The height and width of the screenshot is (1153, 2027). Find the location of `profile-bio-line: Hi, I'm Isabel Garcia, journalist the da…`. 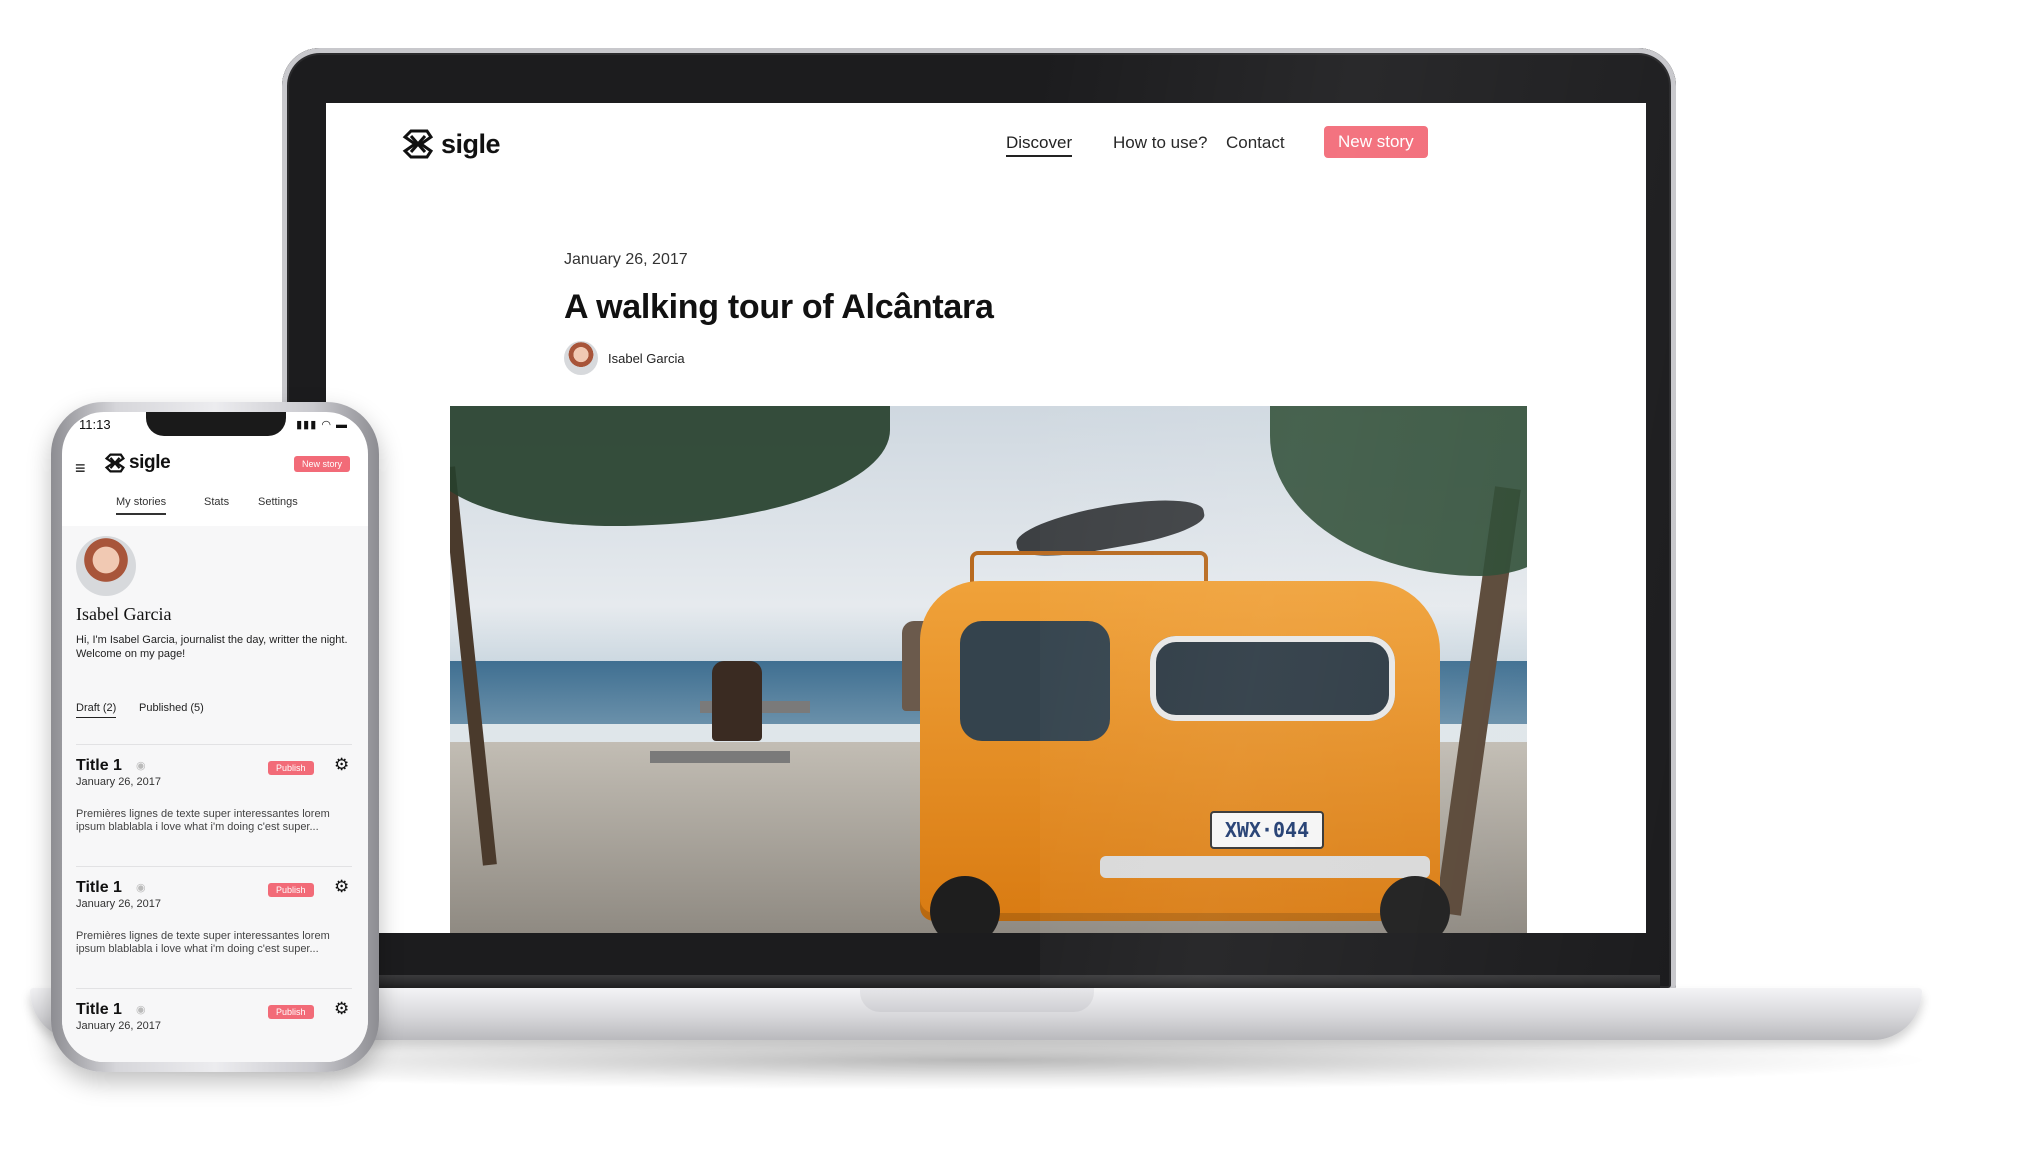

profile-bio-line: Hi, I'm Isabel Garcia, journalist the da… is located at coordinates (212, 640).